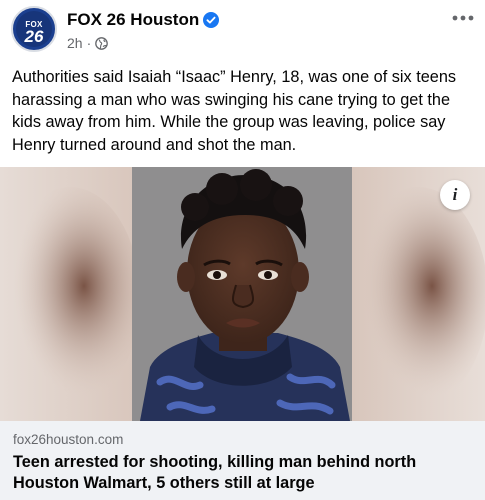 The image size is (485, 500). I want to click on post-timestamp: 2h, so click(75, 43).